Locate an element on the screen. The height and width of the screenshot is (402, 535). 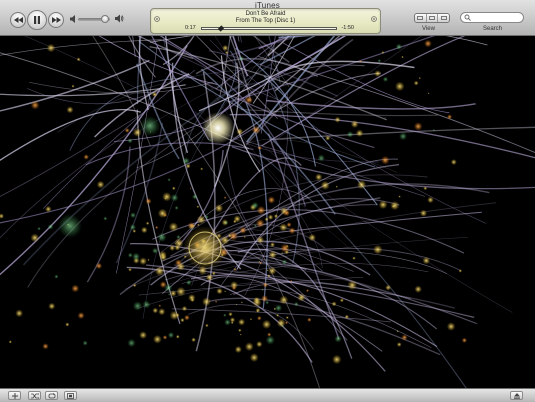
visualizer-glow is located at coordinates (205, 248).